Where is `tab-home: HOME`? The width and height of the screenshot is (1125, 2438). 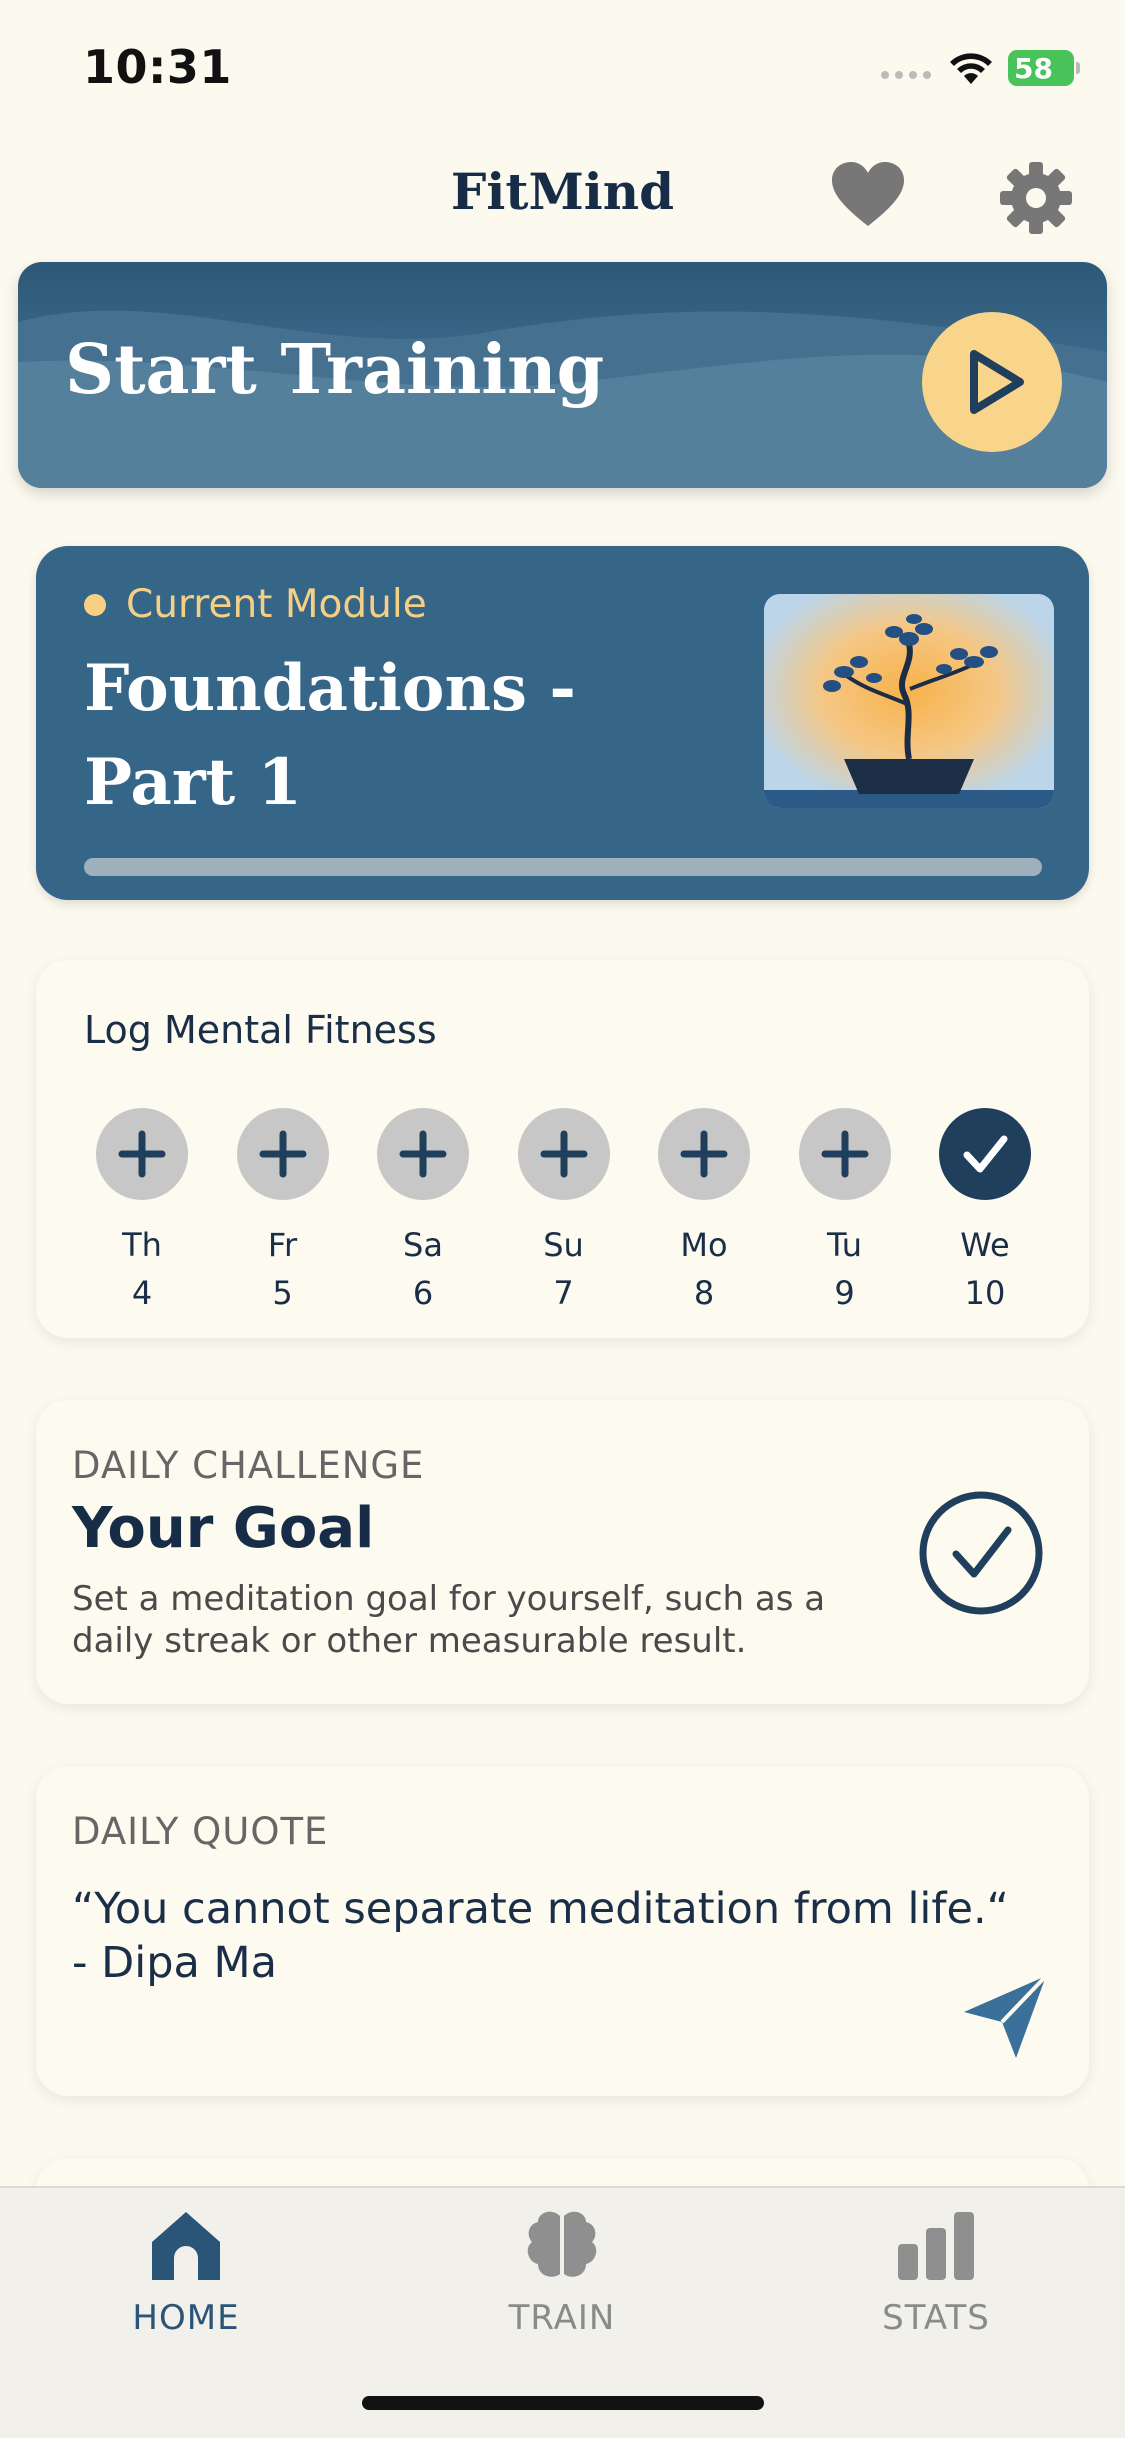 tab-home: HOME is located at coordinates (186, 2273).